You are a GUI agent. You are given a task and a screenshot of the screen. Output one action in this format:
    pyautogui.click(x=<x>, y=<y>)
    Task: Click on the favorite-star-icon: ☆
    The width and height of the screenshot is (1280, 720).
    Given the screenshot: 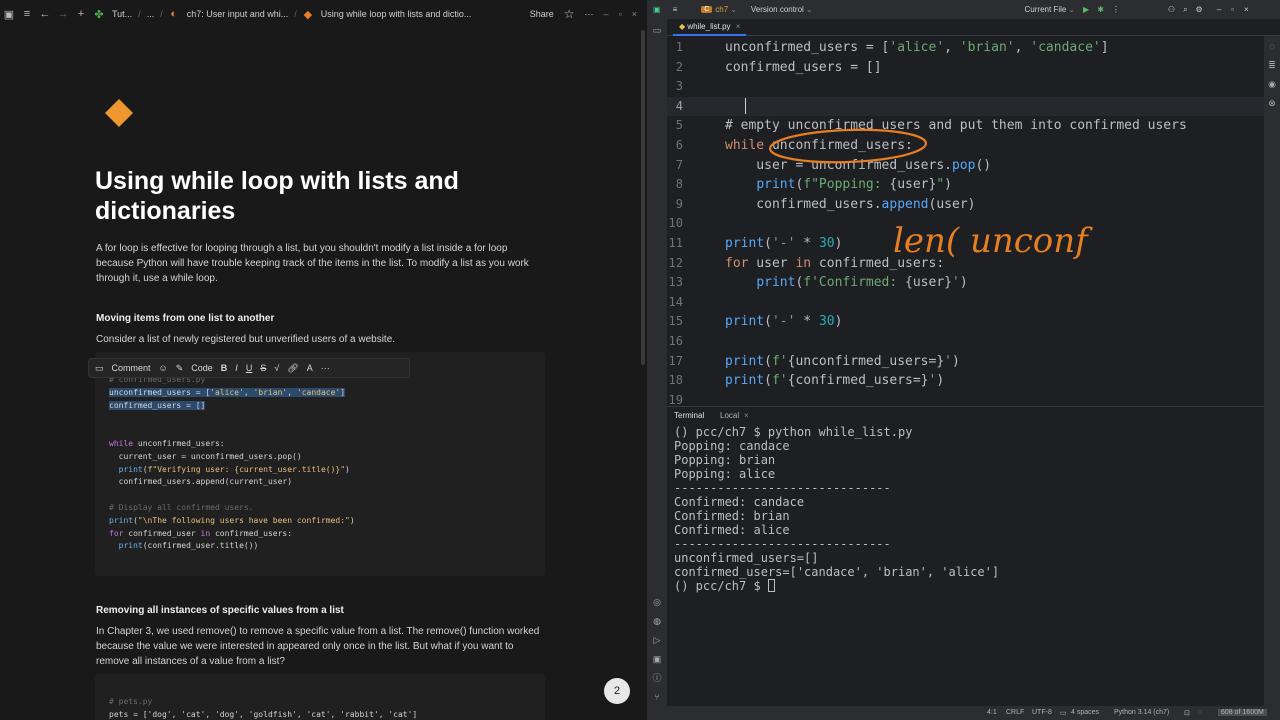 What is the action you would take?
    pyautogui.click(x=569, y=14)
    